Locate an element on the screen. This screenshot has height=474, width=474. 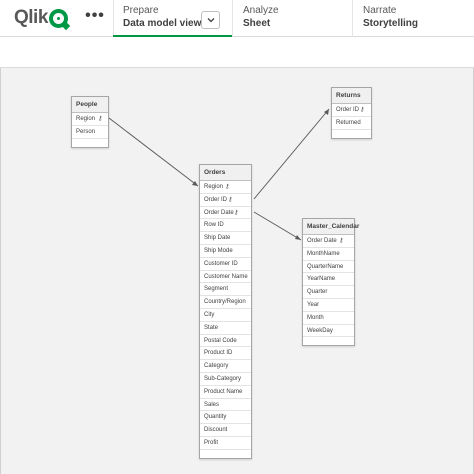
field-label: City is located at coordinates (209, 314).